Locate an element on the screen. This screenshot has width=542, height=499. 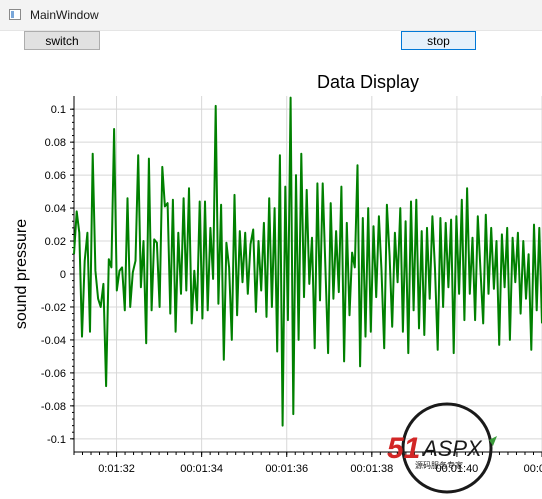
y-tick-label: -0.06 is located at coordinates (53, 374).